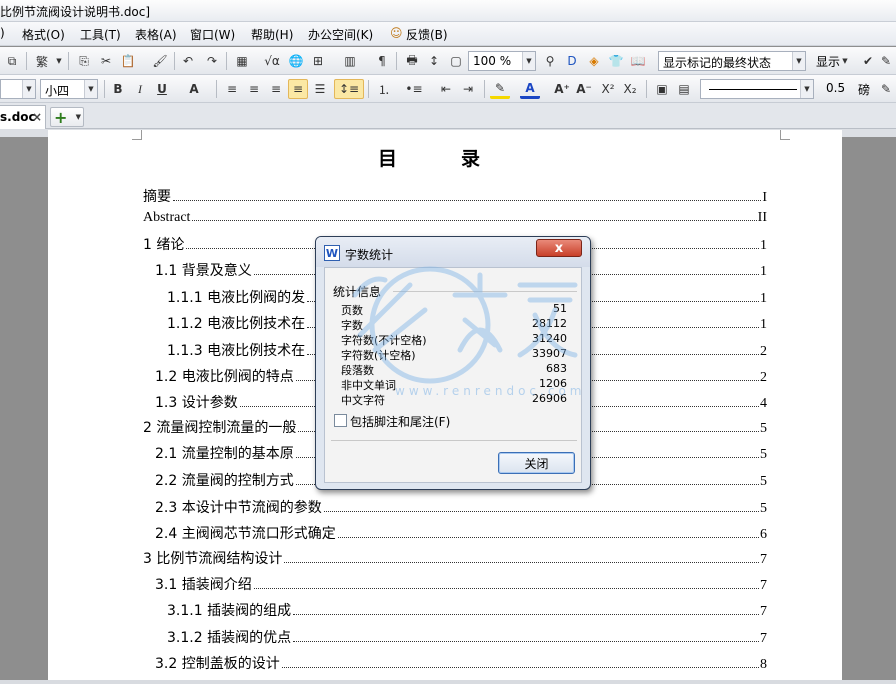  Describe the element at coordinates (276, 89) in the screenshot. I see `align-right-icon: ≡` at that location.